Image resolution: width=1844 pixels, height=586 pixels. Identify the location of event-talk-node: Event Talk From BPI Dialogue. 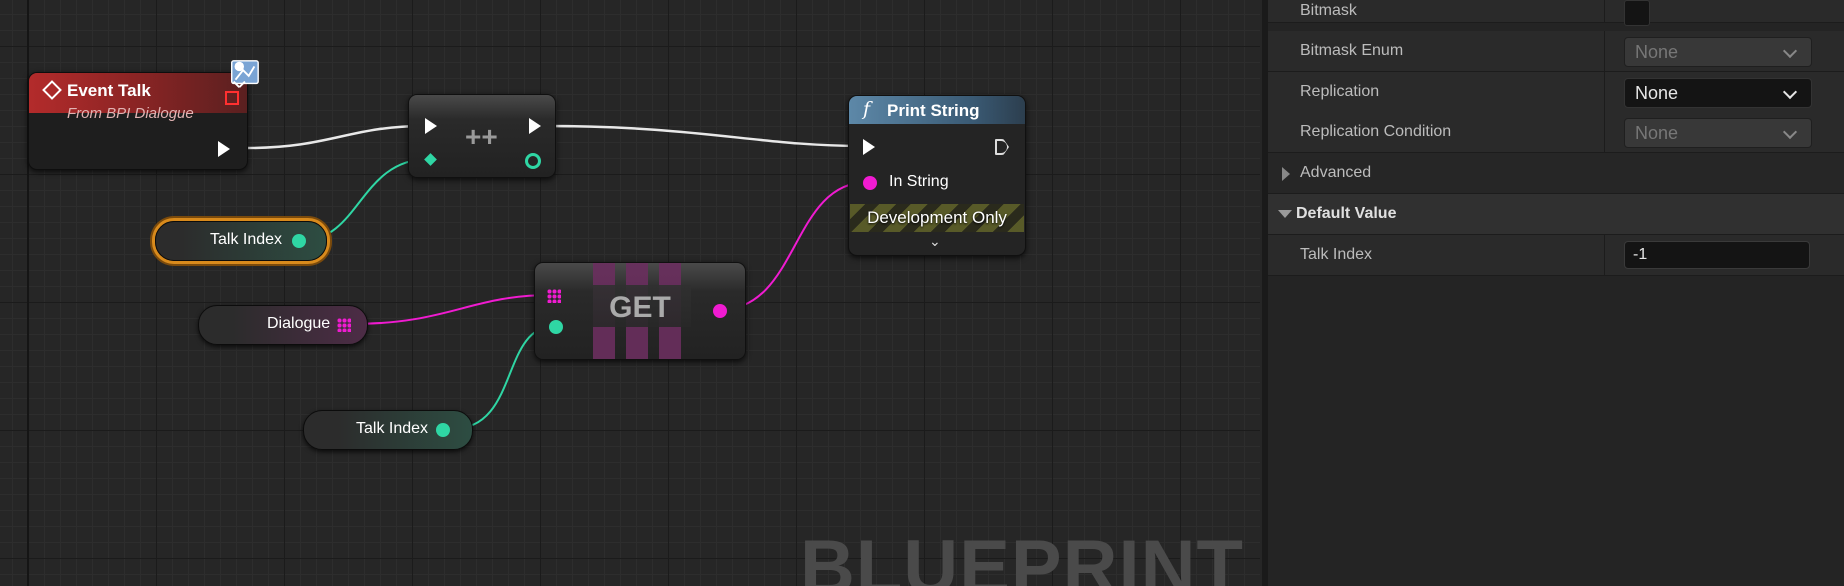
(143, 115).